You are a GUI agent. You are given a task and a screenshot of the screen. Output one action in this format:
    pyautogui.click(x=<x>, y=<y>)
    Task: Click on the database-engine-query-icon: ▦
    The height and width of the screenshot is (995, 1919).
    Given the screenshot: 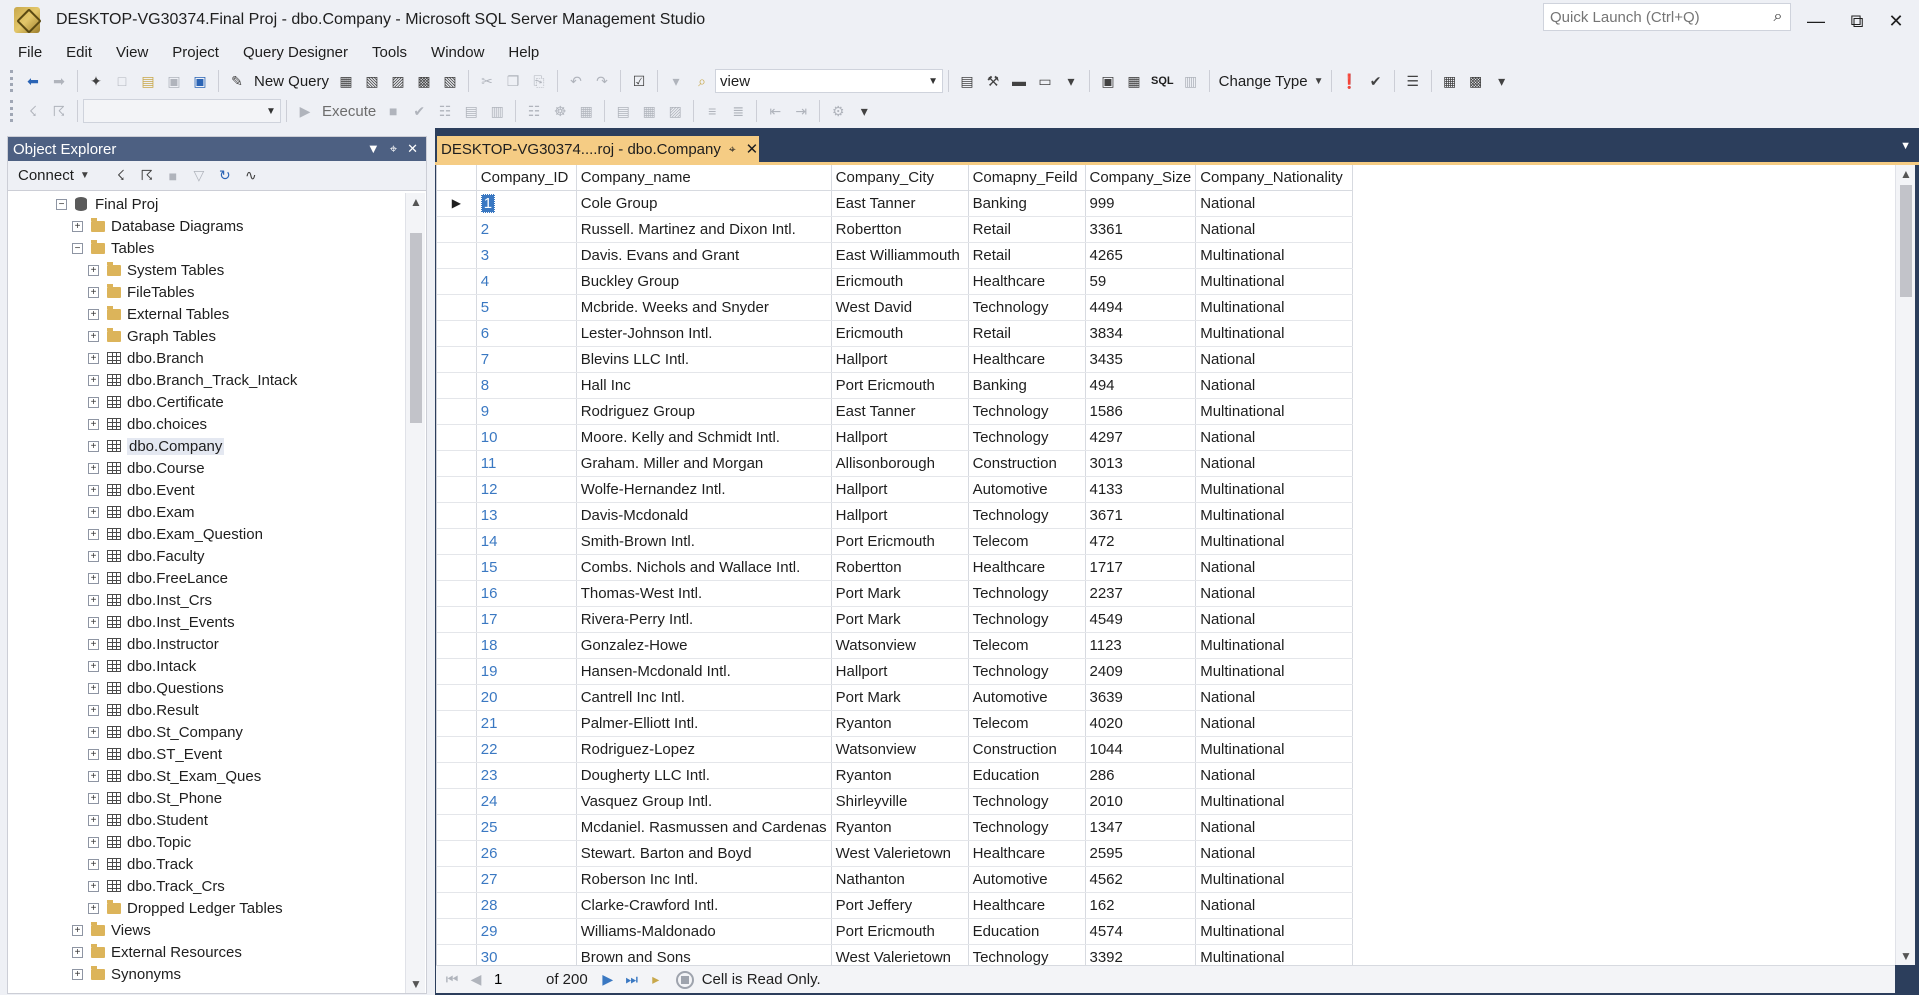 What is the action you would take?
    pyautogui.click(x=346, y=81)
    